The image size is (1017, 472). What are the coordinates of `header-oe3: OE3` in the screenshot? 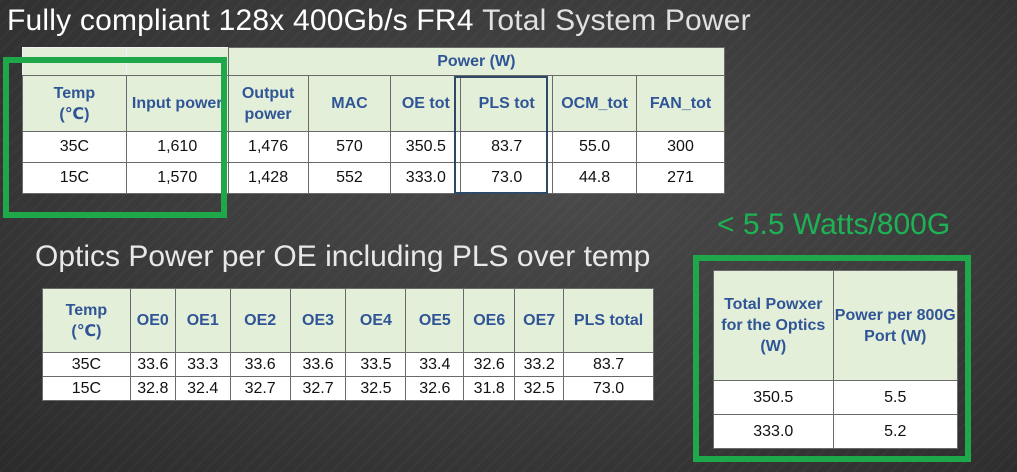 It's located at (318, 320).